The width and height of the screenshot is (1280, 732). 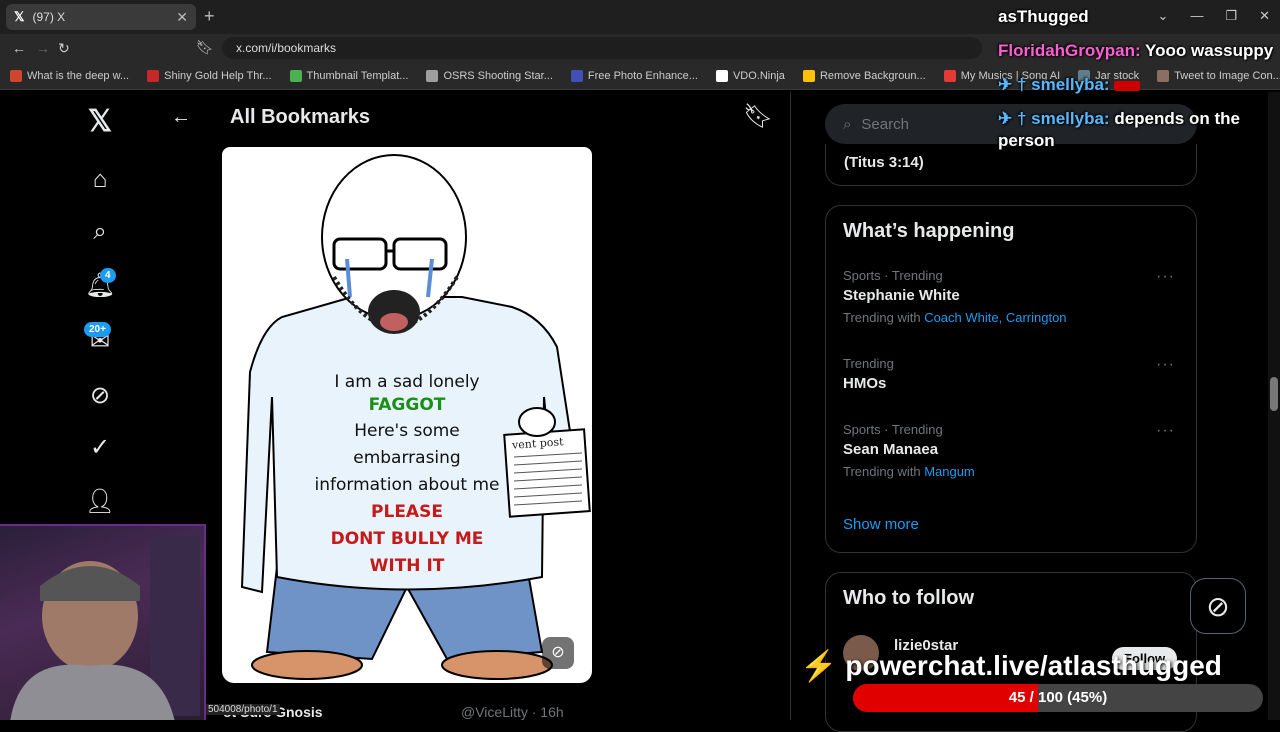 I want to click on address-bar: x.com/i/bookmarks, so click(x=602, y=48).